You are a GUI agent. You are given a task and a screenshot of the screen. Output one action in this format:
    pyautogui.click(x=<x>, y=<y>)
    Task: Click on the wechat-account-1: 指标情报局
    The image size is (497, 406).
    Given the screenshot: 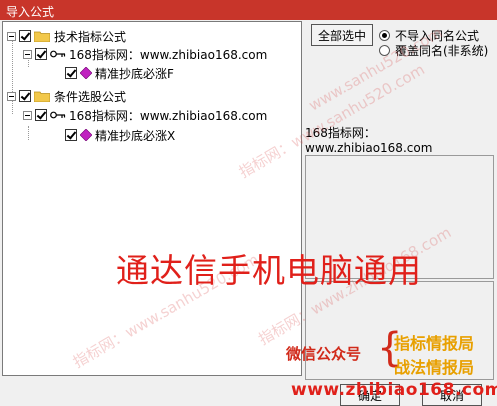 What is the action you would take?
    pyautogui.click(x=434, y=343)
    